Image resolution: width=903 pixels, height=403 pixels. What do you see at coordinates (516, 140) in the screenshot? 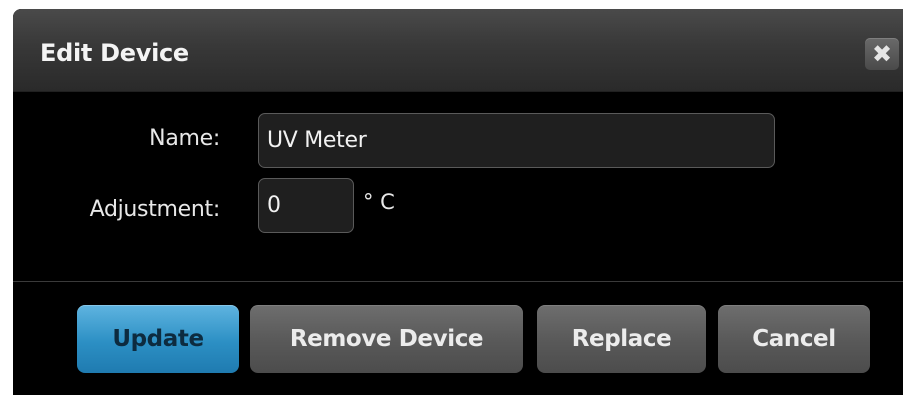
I see `name-input` at bounding box center [516, 140].